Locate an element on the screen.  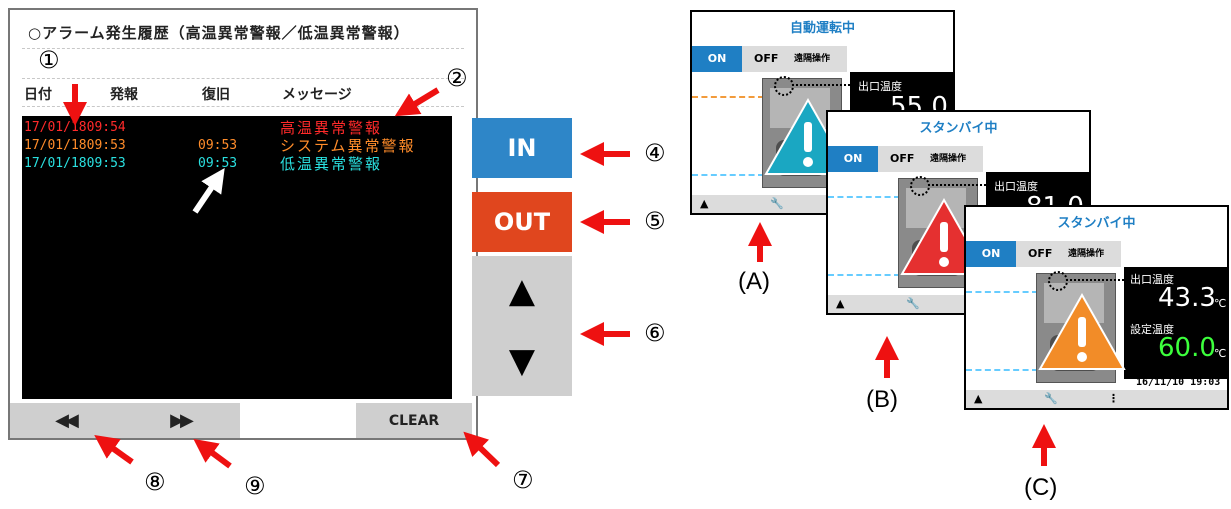
marker-9: ⑨ is located at coordinates (255, 486).